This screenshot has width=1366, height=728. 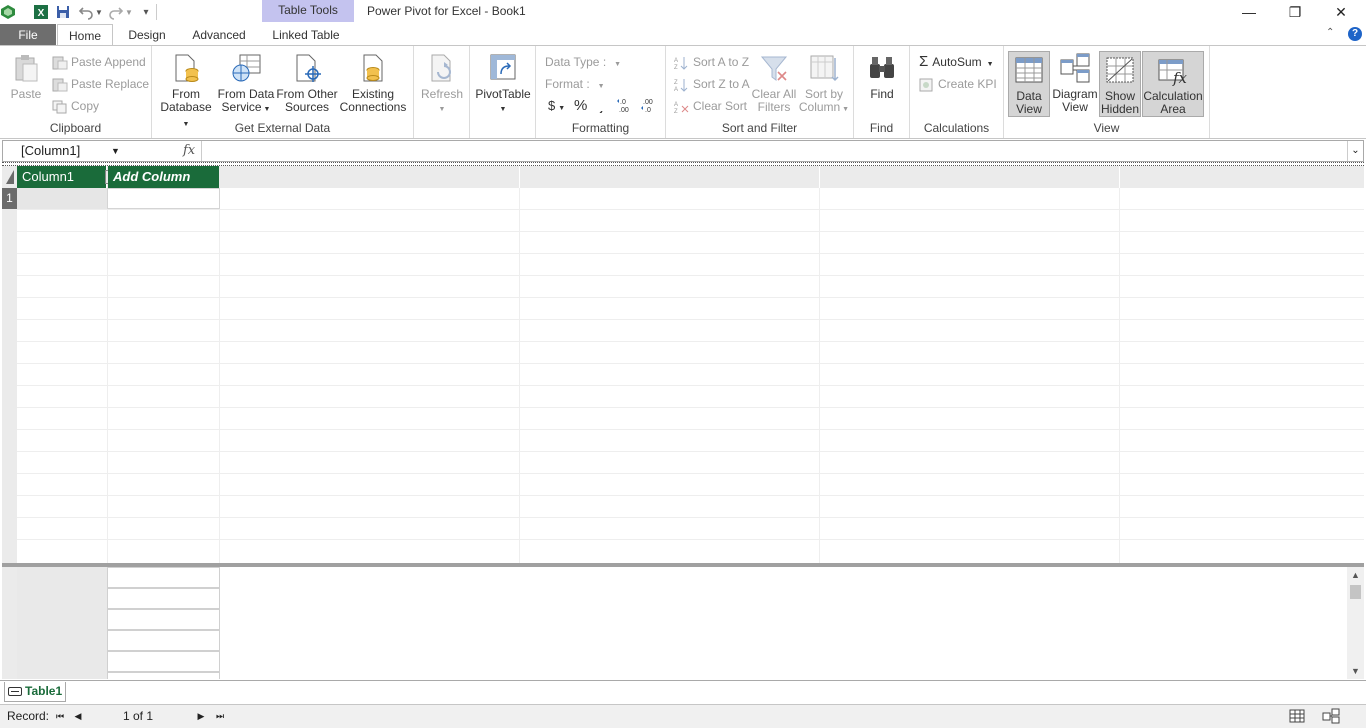 What do you see at coordinates (9, 177) in the screenshot?
I see `select-all-corner` at bounding box center [9, 177].